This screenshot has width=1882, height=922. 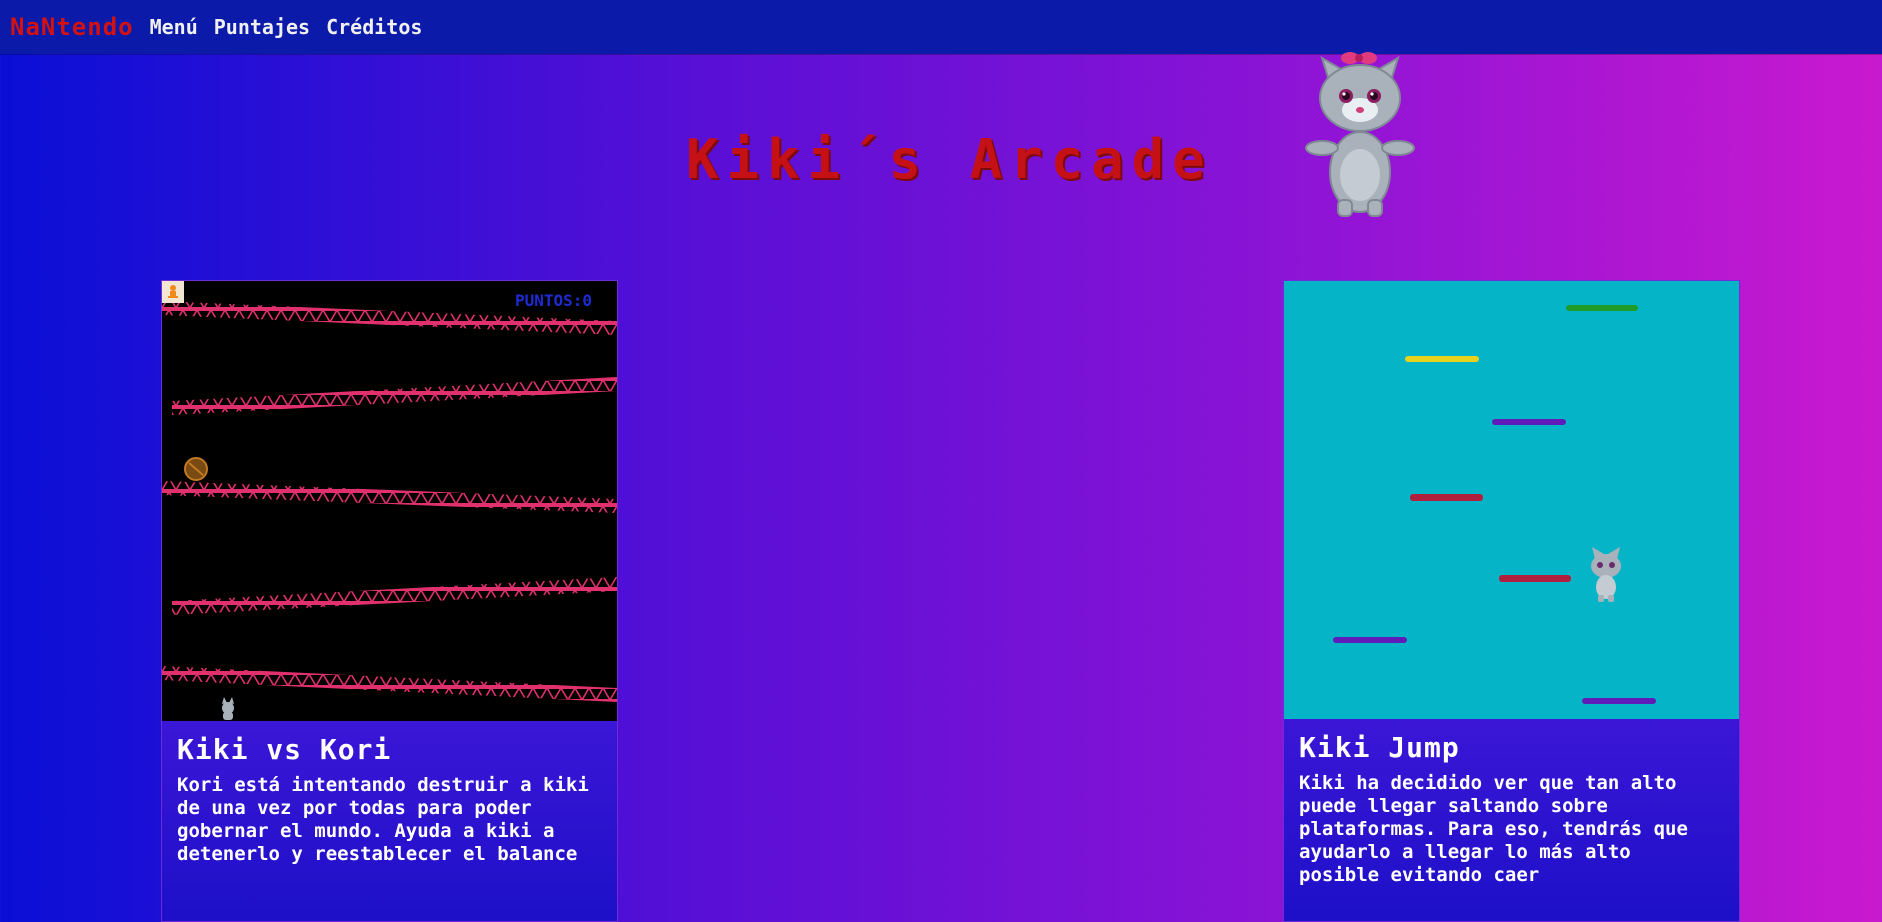 I want to click on page-title: Kiki´s Arcade, so click(x=949, y=160).